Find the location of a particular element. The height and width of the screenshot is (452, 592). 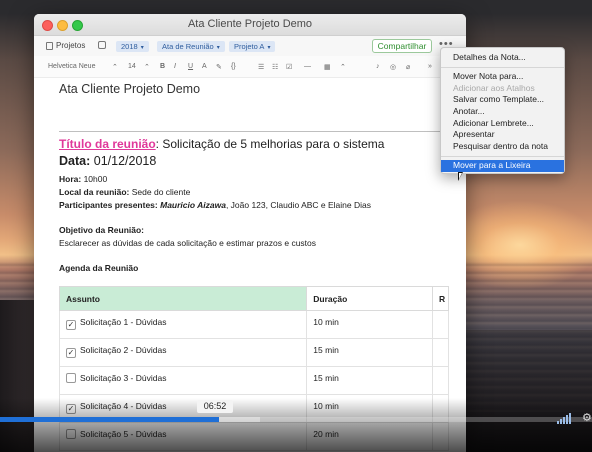

checkbox-icon: ☑ is located at coordinates (289, 67).